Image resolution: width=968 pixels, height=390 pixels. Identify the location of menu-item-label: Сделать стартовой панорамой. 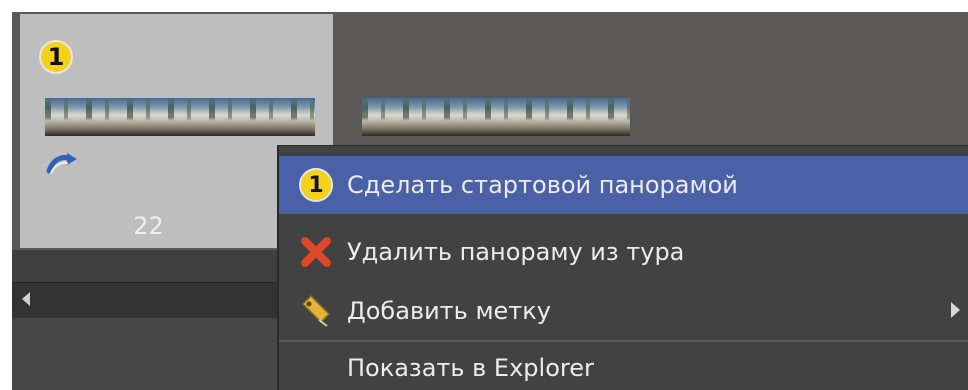
(542, 185).